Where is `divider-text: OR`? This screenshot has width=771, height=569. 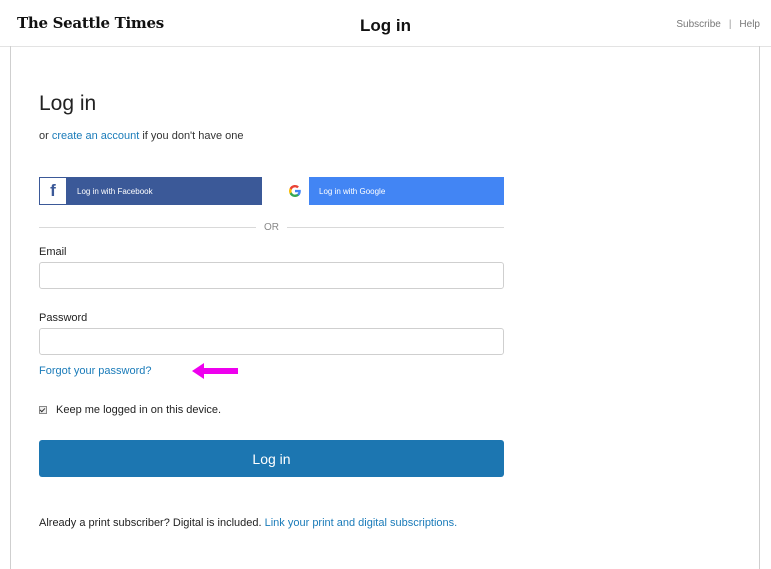
divider-text: OR is located at coordinates (271, 227).